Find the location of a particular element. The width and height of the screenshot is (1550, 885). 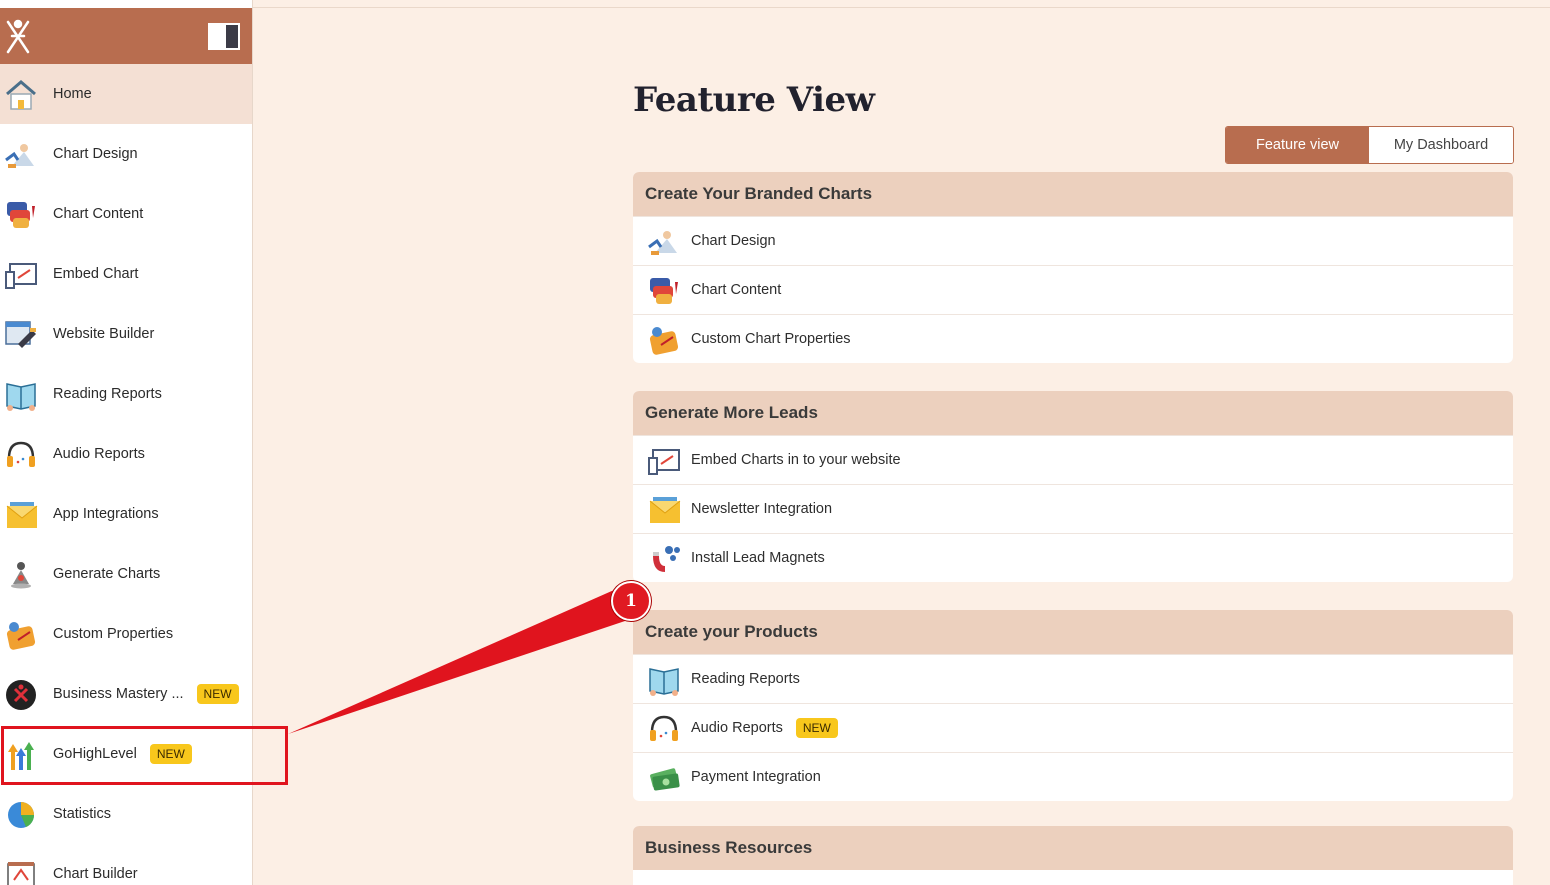

website-builder-icon is located at coordinates (20, 334).